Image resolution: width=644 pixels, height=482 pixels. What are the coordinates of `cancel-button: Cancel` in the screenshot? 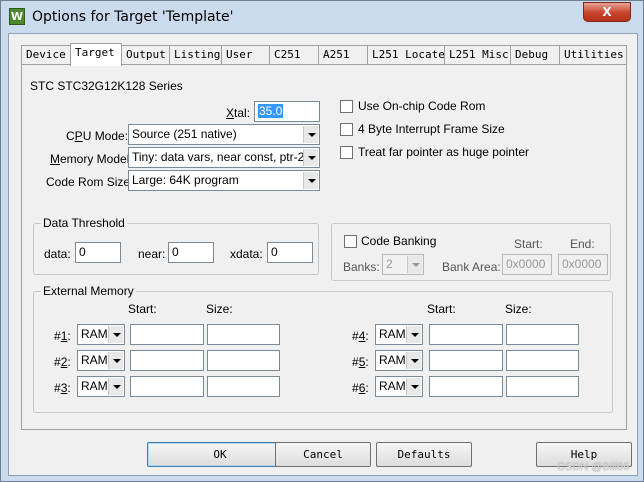 It's located at (323, 454).